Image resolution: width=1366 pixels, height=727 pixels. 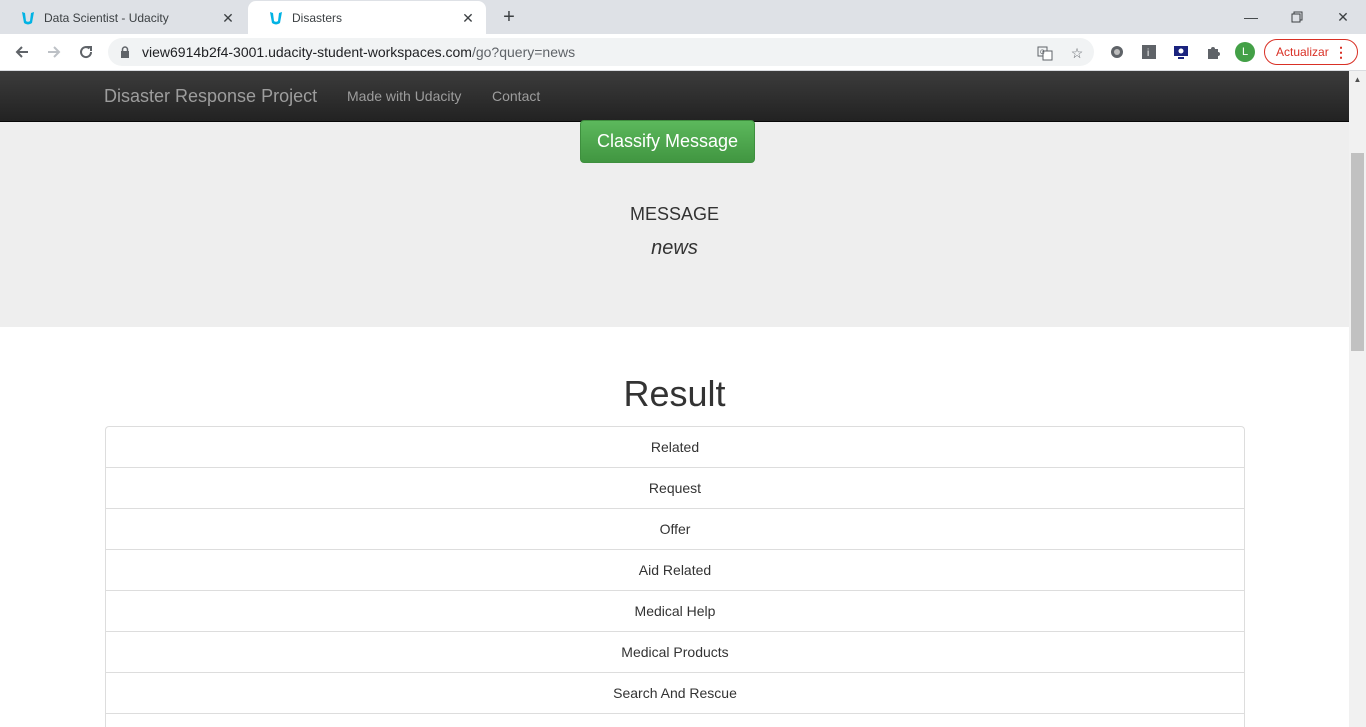 What do you see at coordinates (675, 570) in the screenshot?
I see `result-list-item: Aid Related` at bounding box center [675, 570].